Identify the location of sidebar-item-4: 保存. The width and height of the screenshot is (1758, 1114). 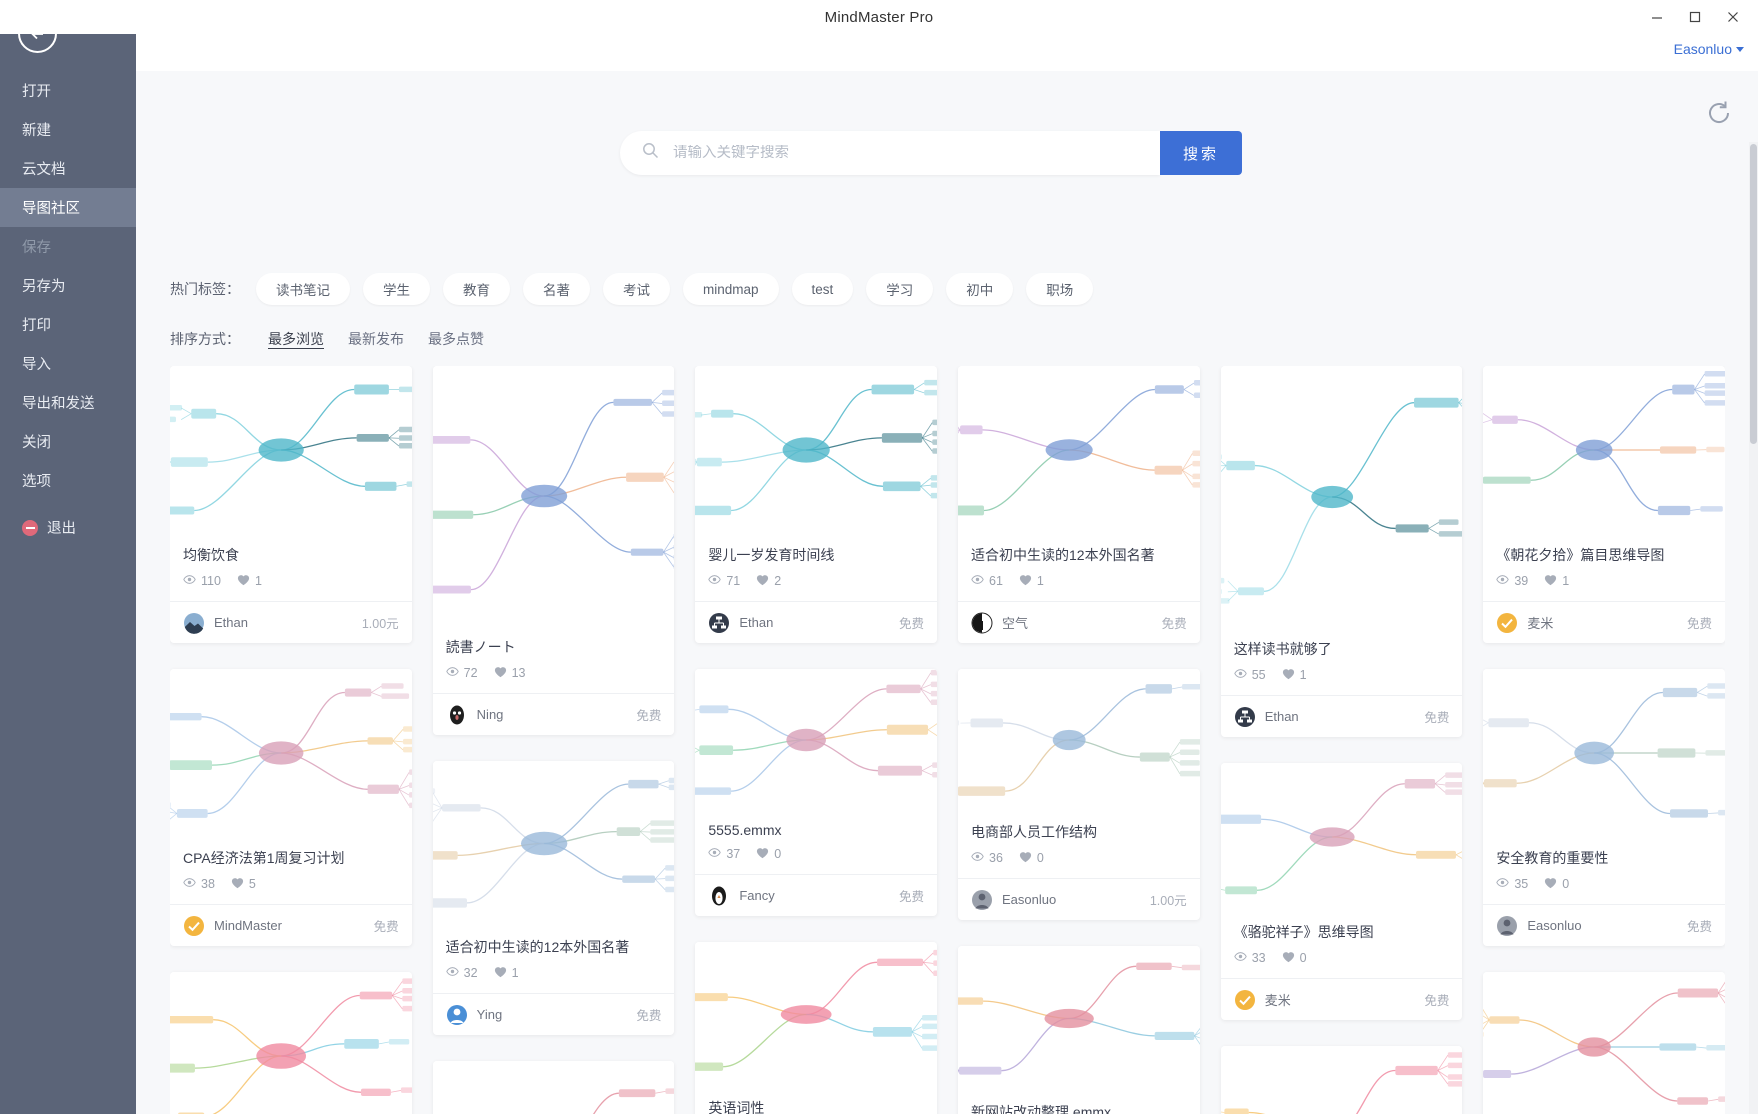
(68, 246).